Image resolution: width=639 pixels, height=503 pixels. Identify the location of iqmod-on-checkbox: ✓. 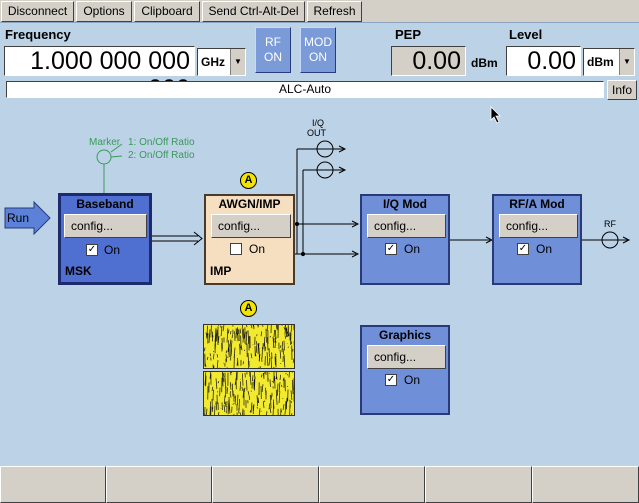
(391, 249).